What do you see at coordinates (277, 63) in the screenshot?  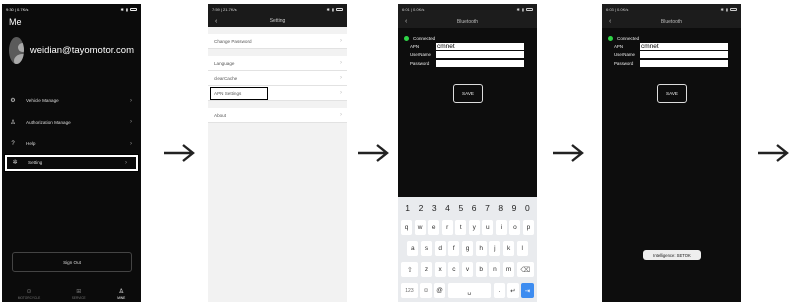 I see `setting-item-language: Language ›` at bounding box center [277, 63].